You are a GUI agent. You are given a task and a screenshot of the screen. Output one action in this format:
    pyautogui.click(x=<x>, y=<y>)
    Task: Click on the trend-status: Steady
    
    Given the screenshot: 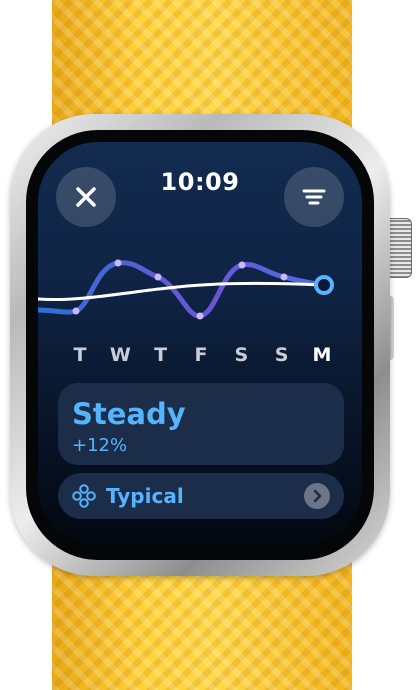 What is the action you would take?
    pyautogui.click(x=129, y=414)
    